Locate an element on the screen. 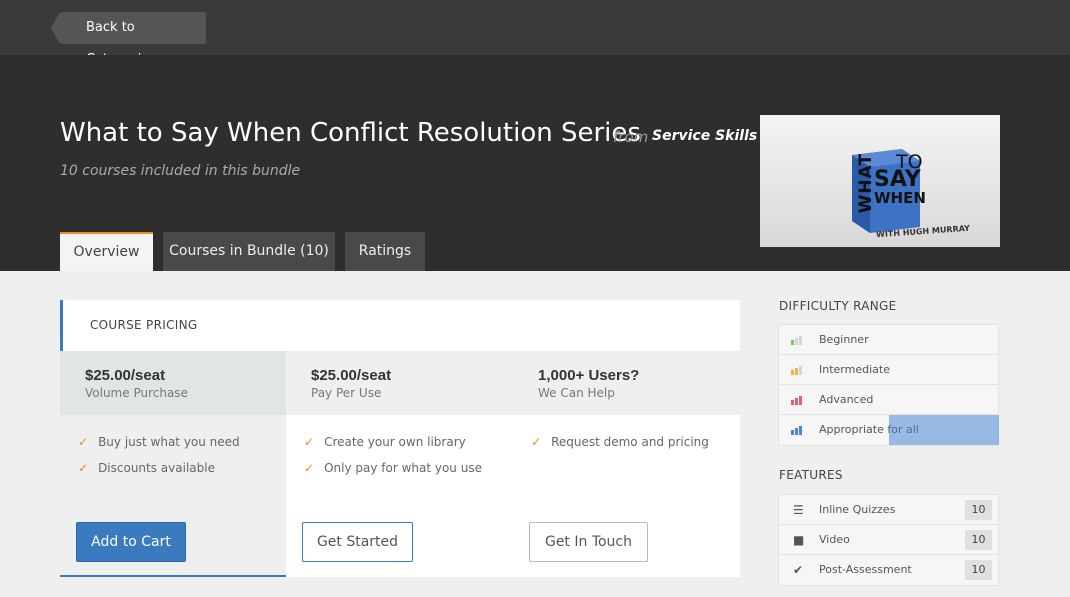 The image size is (1070, 597). from-label: from is located at coordinates (631, 137).